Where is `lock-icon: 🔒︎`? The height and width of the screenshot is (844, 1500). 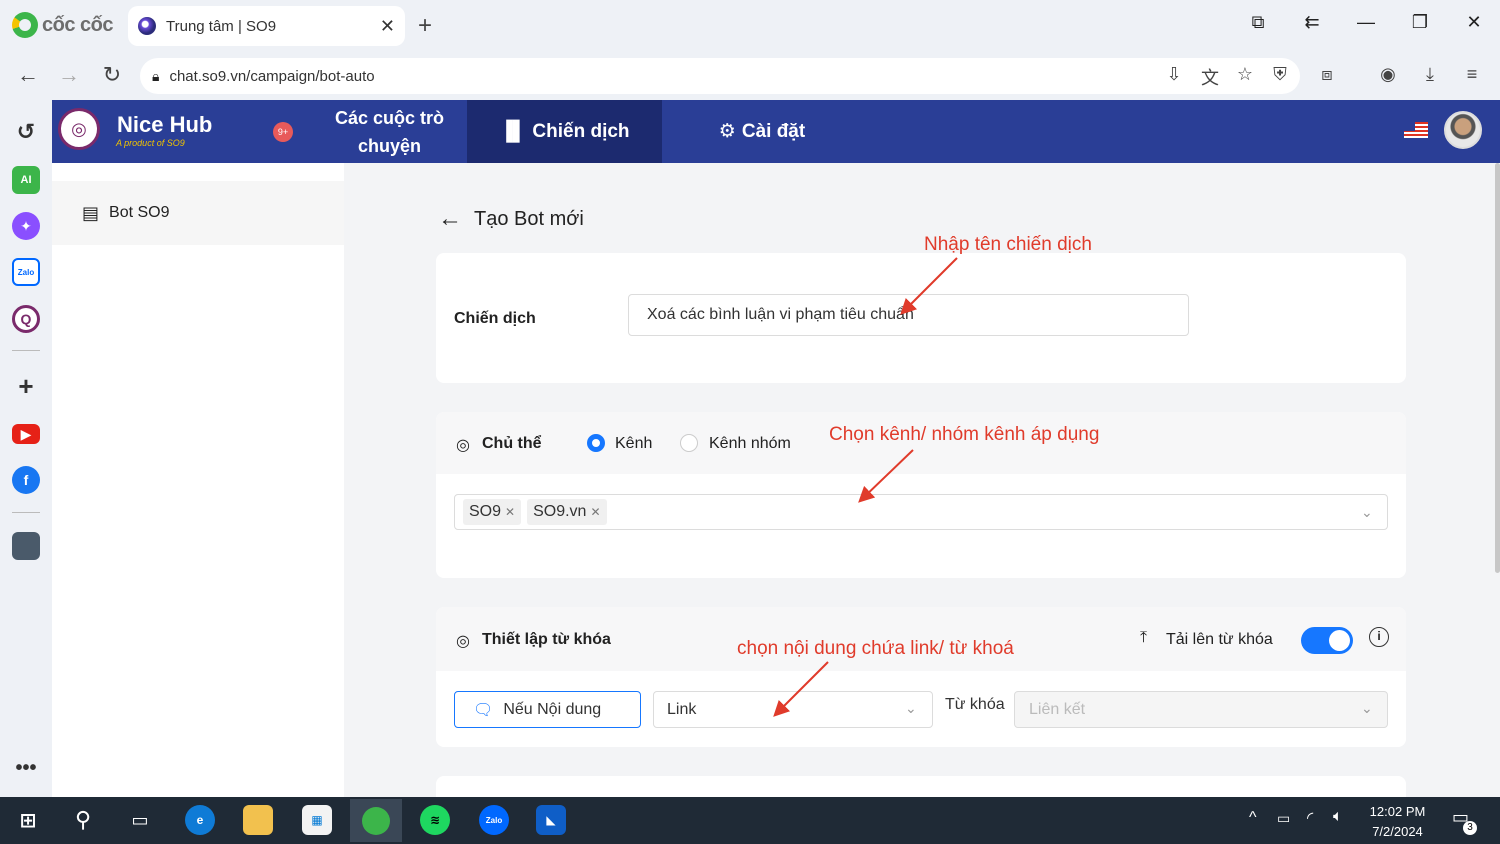
lock-icon: 🔒︎ is located at coordinates (156, 75).